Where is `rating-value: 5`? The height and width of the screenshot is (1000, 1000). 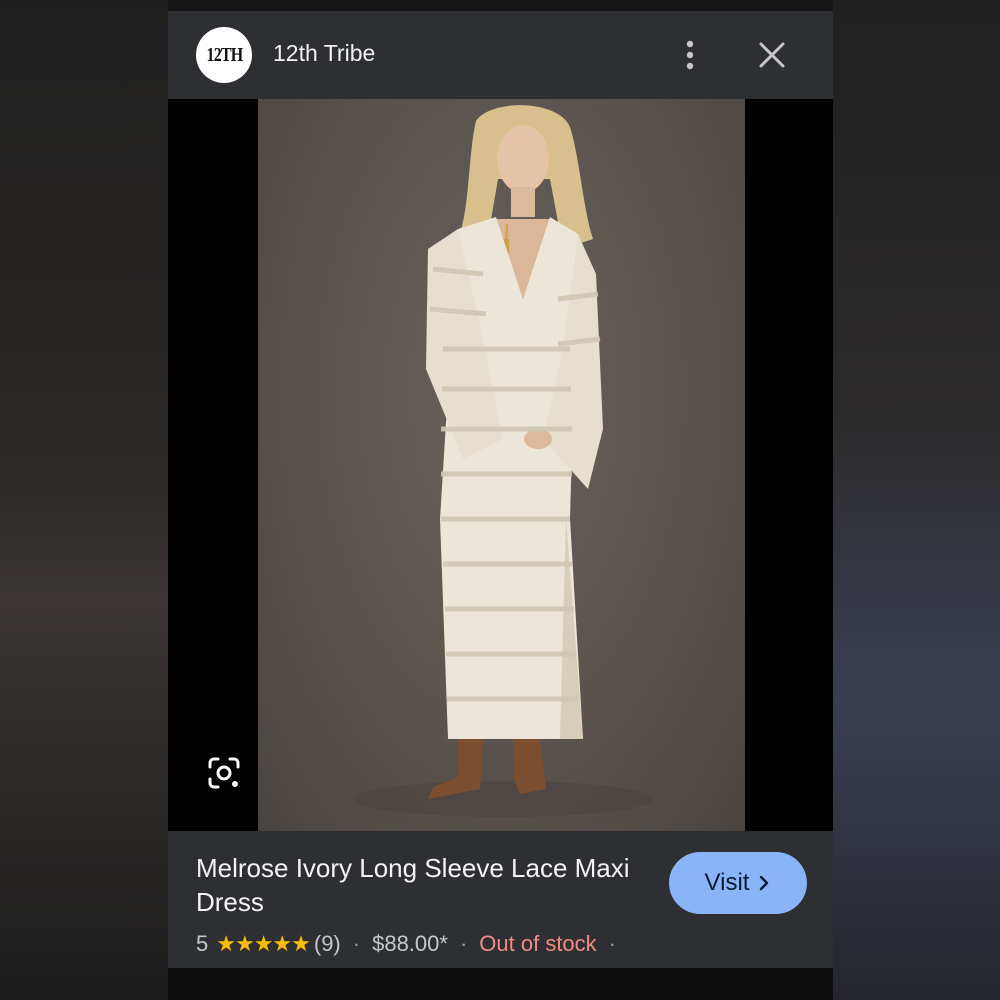
rating-value: 5 is located at coordinates (202, 943).